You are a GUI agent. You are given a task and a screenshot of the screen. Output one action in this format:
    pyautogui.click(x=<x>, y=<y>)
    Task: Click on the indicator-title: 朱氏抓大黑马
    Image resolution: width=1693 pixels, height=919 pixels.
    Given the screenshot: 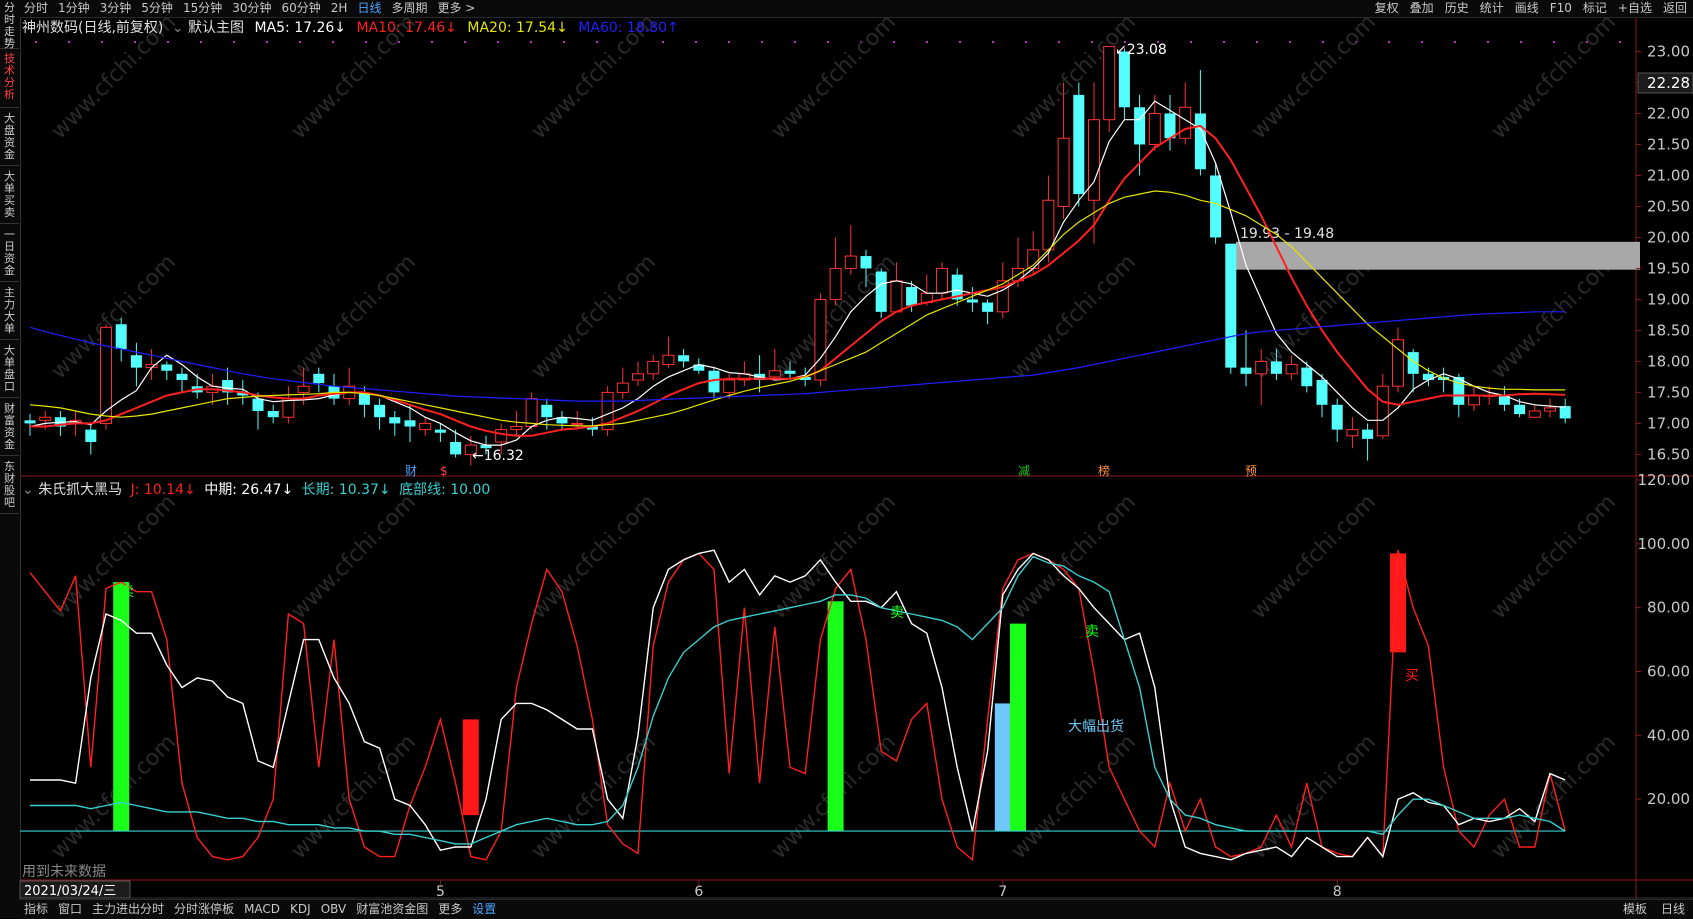 What is the action you would take?
    pyautogui.click(x=80, y=490)
    